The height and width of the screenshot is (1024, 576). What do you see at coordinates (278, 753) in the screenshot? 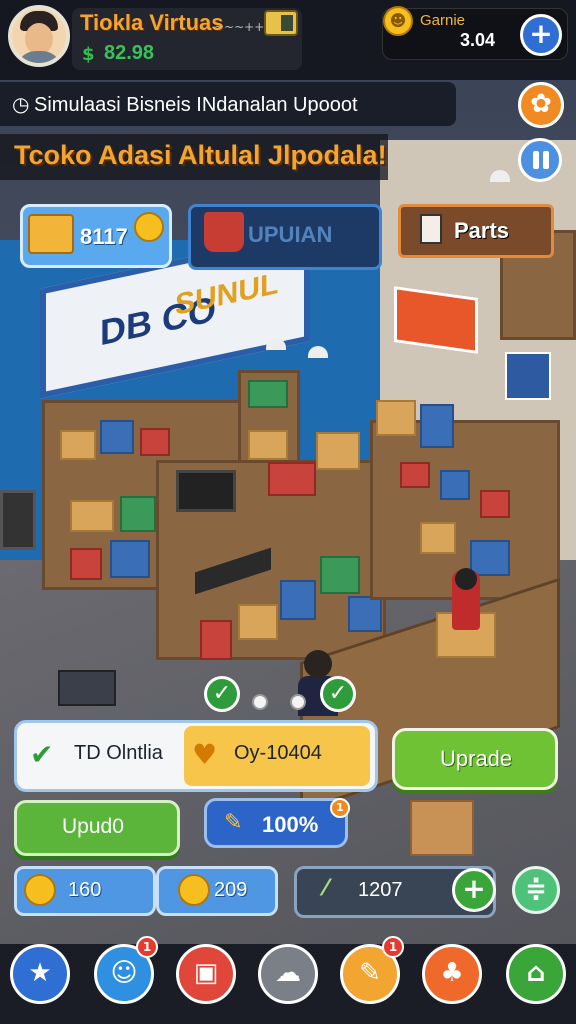
I see `reward-text: Oy-10404` at bounding box center [278, 753].